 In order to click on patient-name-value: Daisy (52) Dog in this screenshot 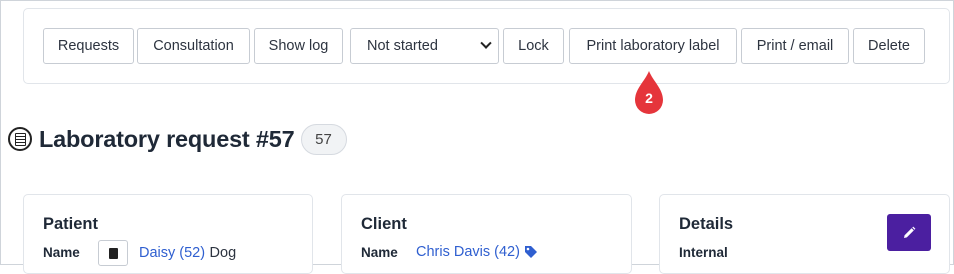, I will do `click(187, 253)`.